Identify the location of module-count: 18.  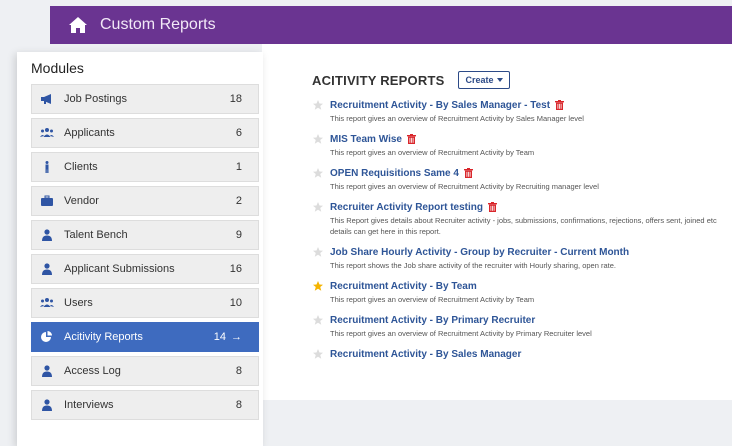
(236, 99).